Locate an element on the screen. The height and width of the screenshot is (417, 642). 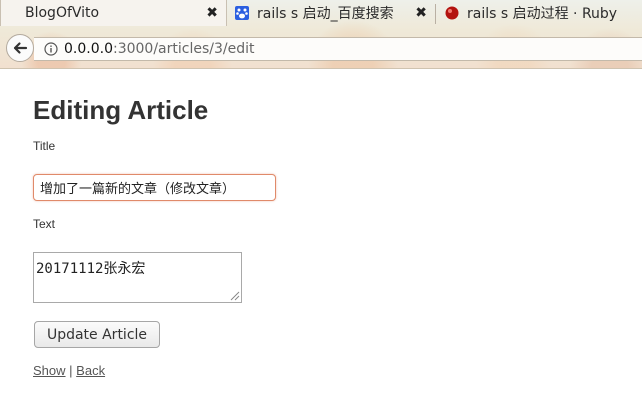
title-input is located at coordinates (154, 187).